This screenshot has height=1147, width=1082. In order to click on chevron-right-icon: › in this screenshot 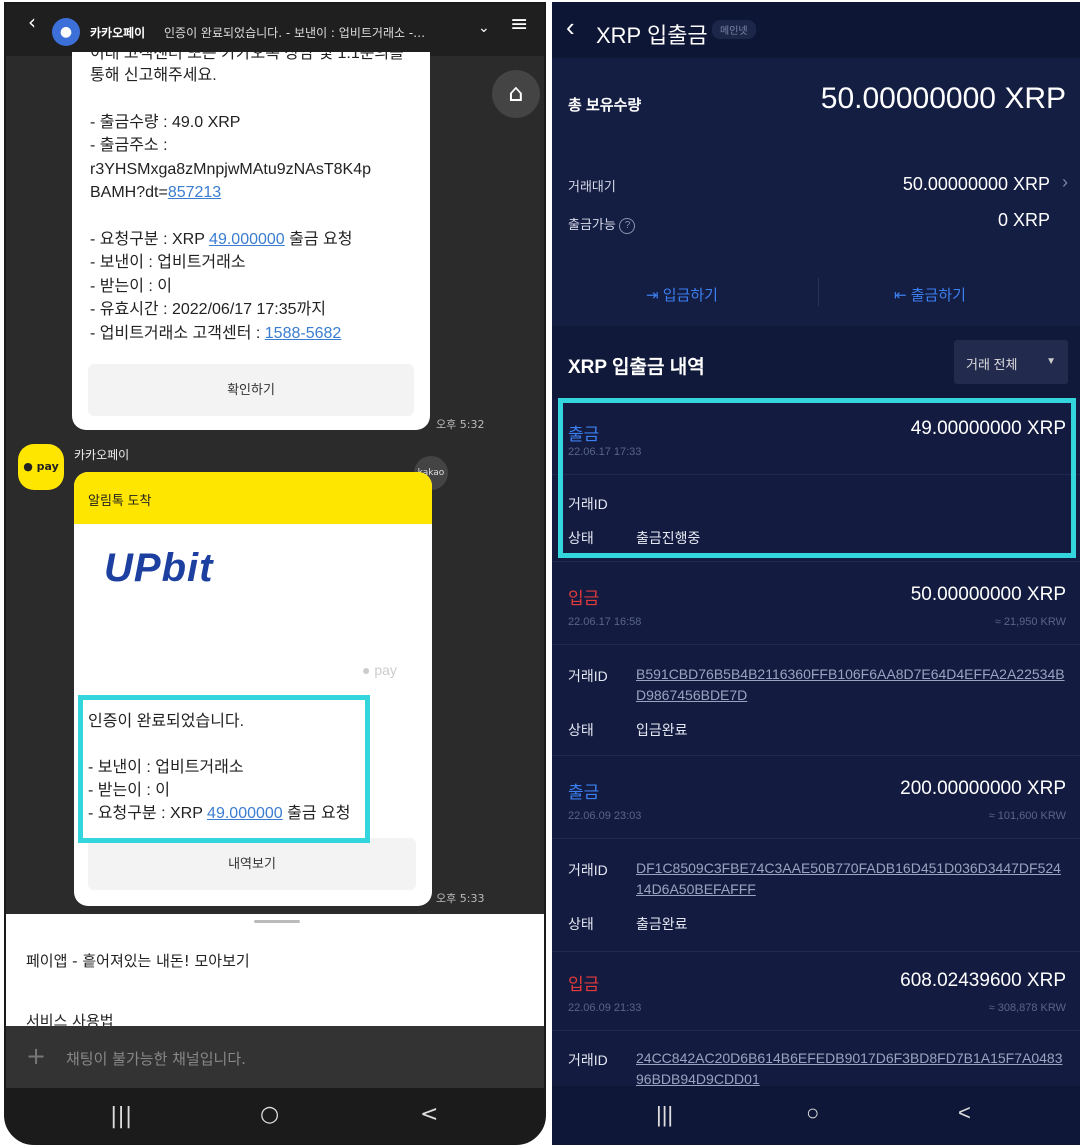, I will do `click(1065, 182)`.